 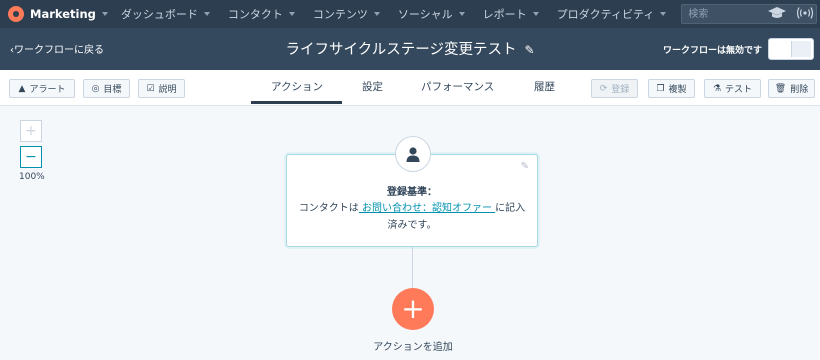 I want to click on tab-performance: パフォーマンス, so click(x=457, y=86).